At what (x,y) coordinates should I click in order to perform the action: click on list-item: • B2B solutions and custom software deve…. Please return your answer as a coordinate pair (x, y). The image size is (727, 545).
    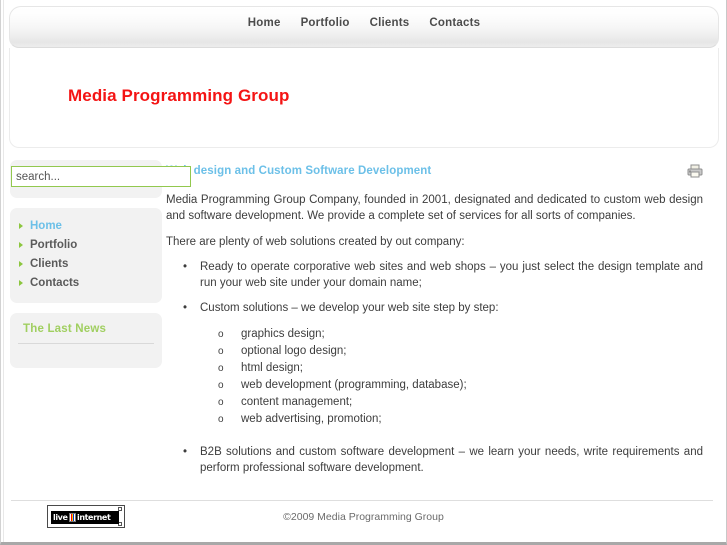
    Looking at the image, I should click on (441, 460).